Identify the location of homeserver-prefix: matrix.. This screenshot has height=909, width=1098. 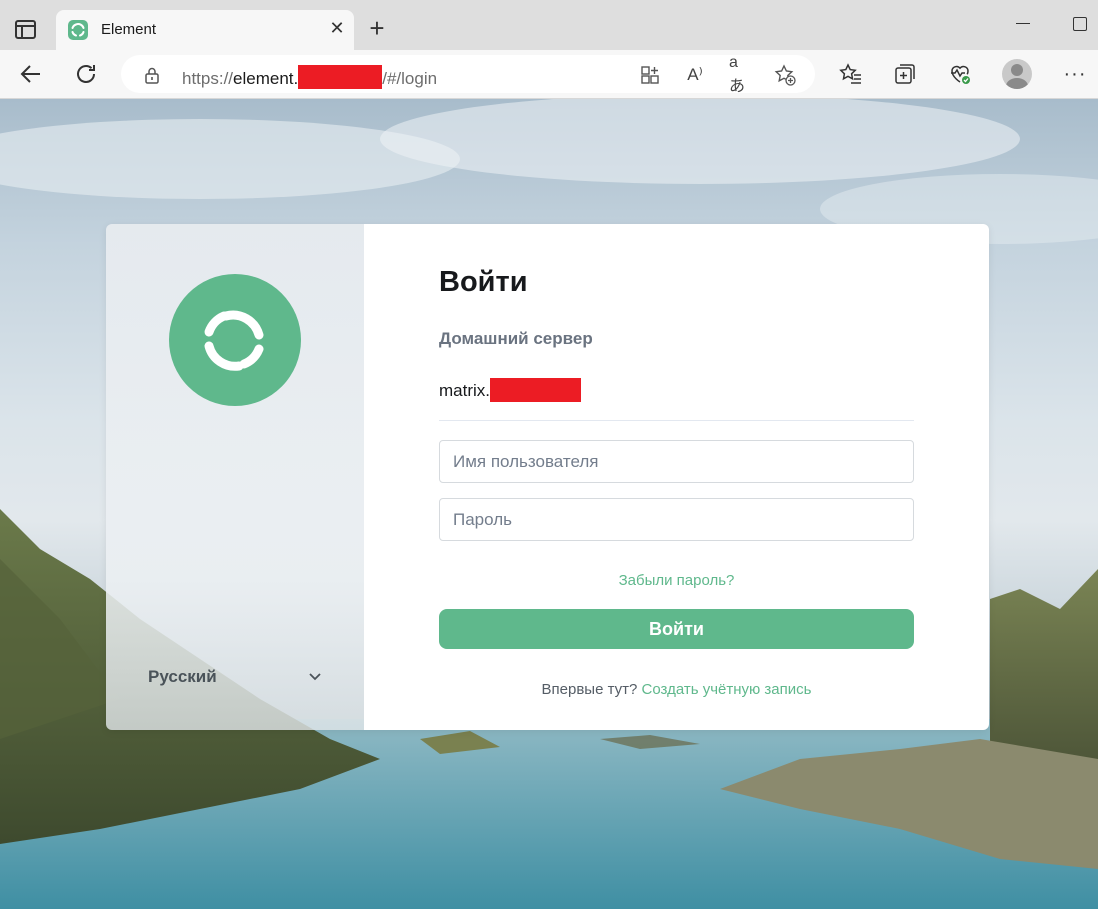
(464, 390).